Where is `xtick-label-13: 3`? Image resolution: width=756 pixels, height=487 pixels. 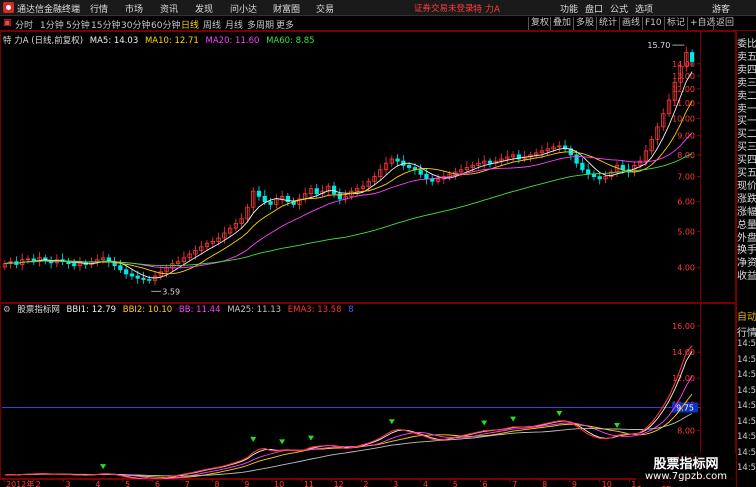
xtick-label-13: 3 is located at coordinates (395, 483).